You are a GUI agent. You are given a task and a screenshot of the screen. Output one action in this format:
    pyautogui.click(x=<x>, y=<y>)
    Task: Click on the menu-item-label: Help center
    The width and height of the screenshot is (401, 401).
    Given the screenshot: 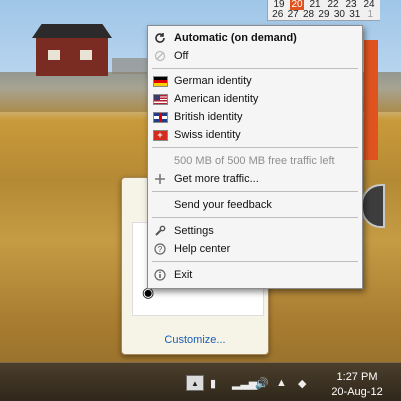 What is the action you would take?
    pyautogui.click(x=202, y=249)
    